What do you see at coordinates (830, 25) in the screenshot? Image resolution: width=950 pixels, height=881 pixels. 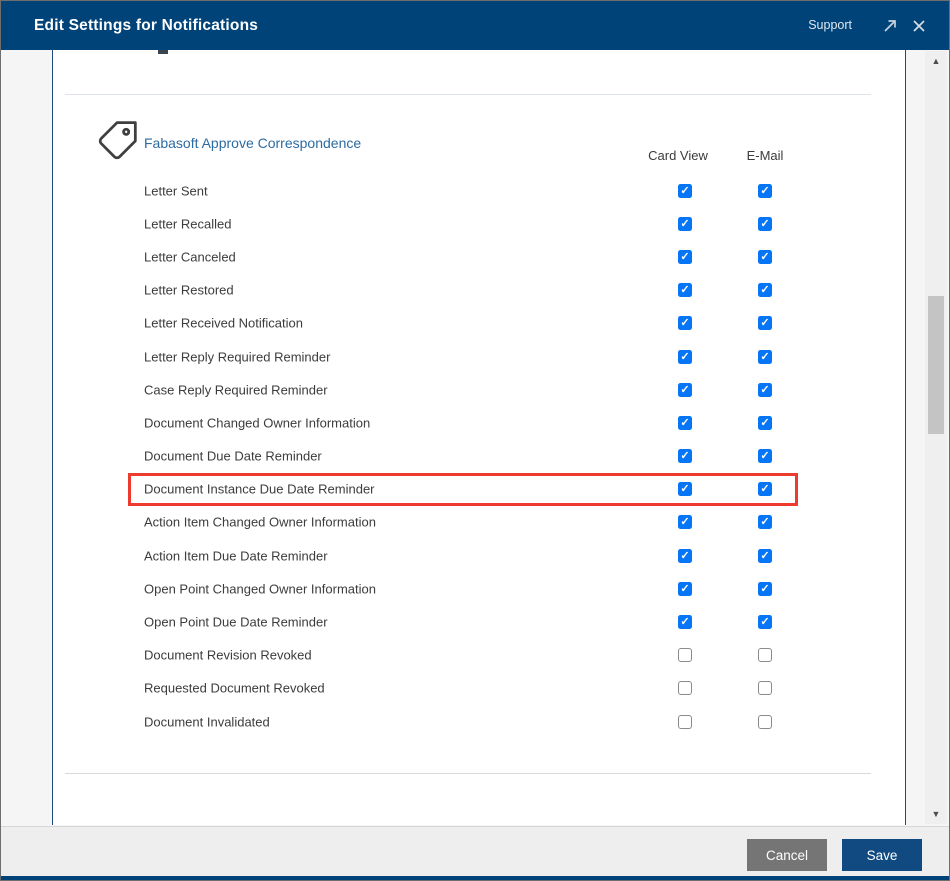 I see `support-link: Support` at bounding box center [830, 25].